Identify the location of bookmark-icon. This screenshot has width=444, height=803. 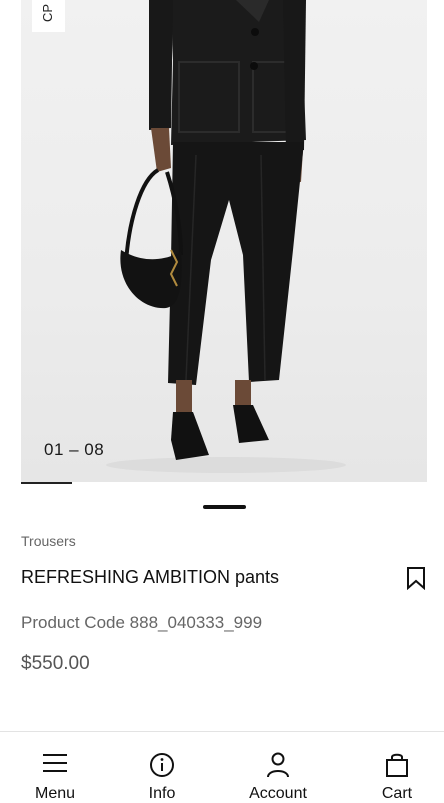
(416, 578).